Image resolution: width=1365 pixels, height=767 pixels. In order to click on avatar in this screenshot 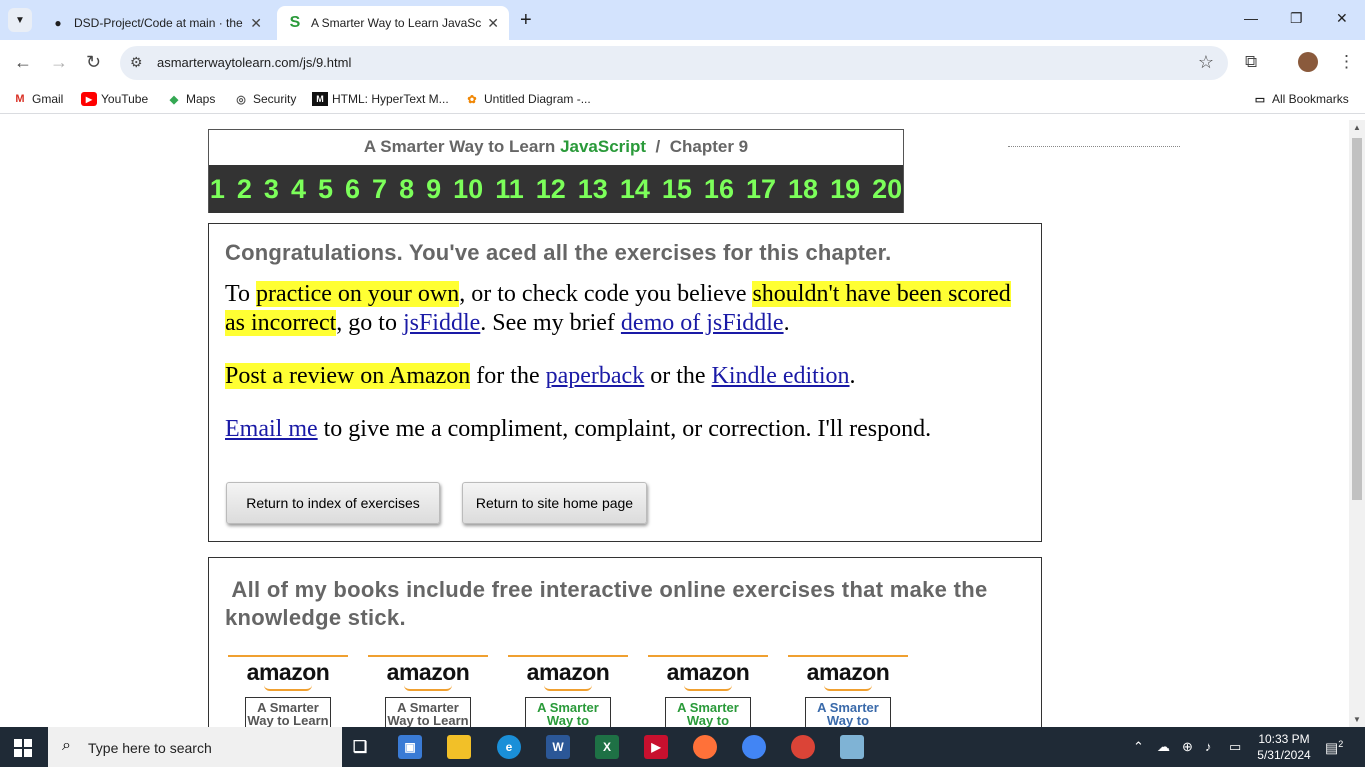, I will do `click(1308, 62)`.